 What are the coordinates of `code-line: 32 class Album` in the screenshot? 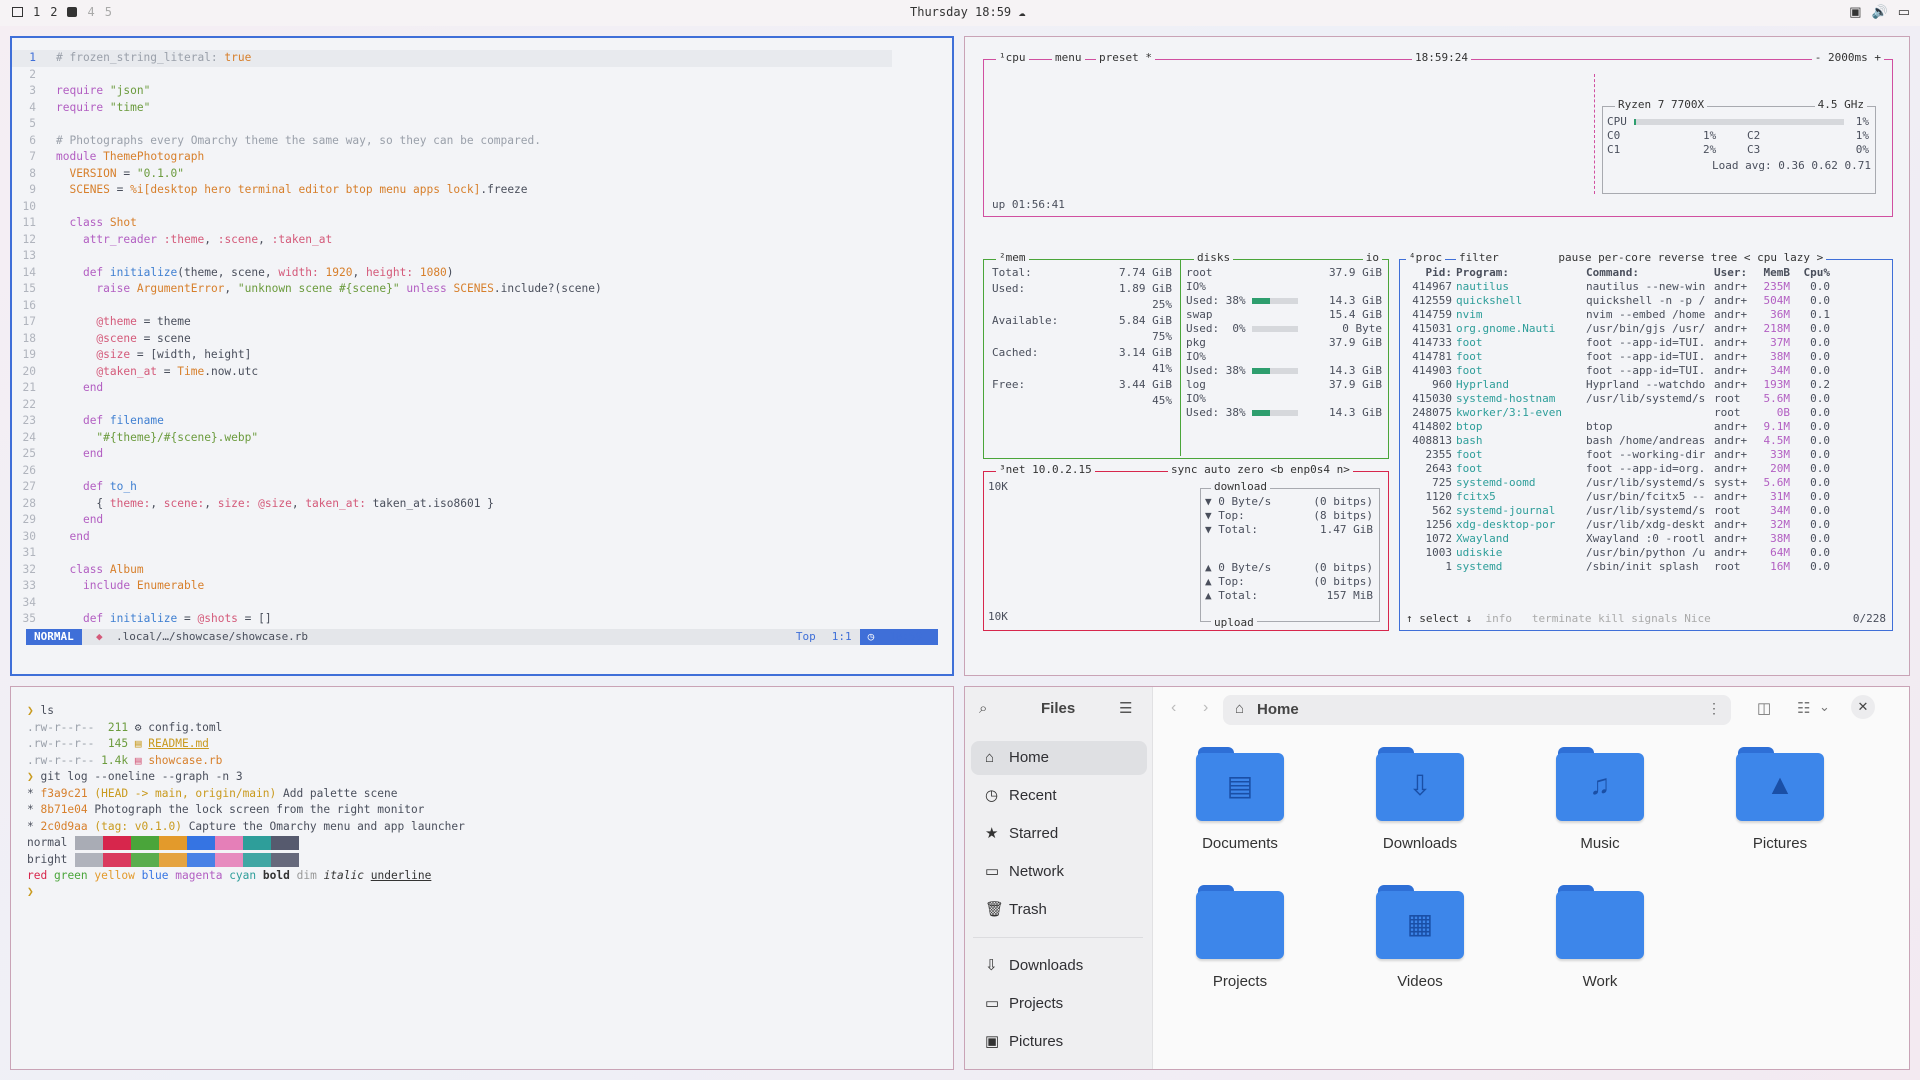 It's located at (452, 570).